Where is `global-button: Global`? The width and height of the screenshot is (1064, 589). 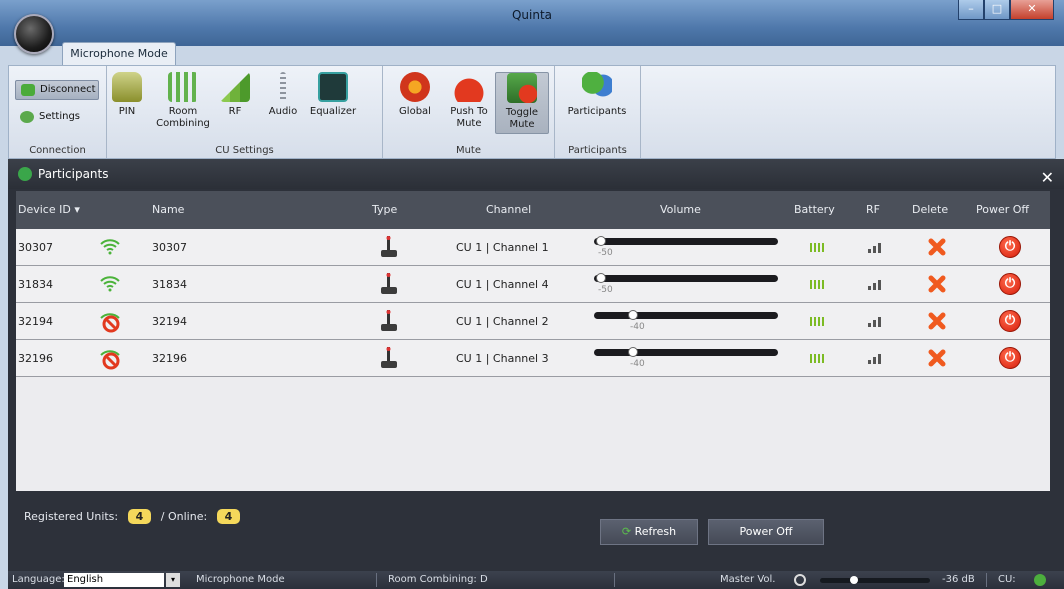 global-button: Global is located at coordinates (415, 95).